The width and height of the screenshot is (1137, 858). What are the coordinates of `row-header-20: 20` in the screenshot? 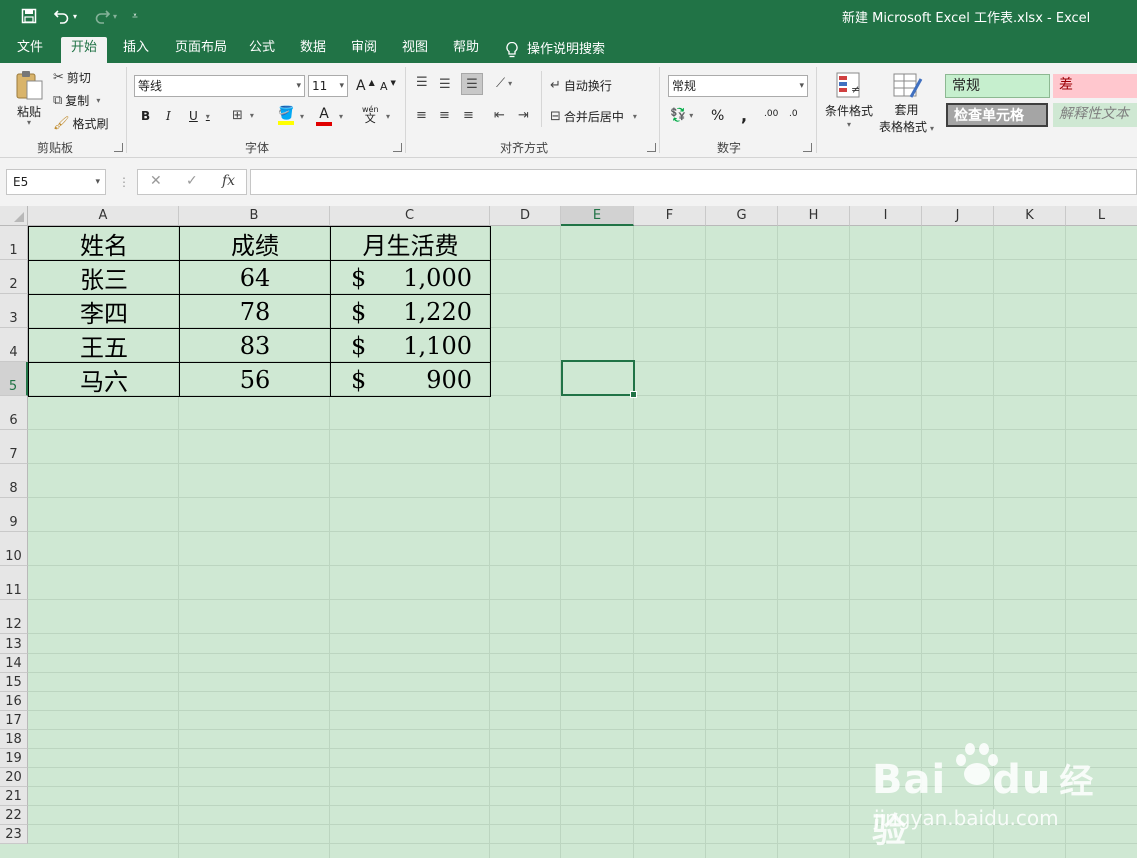 It's located at (14, 777).